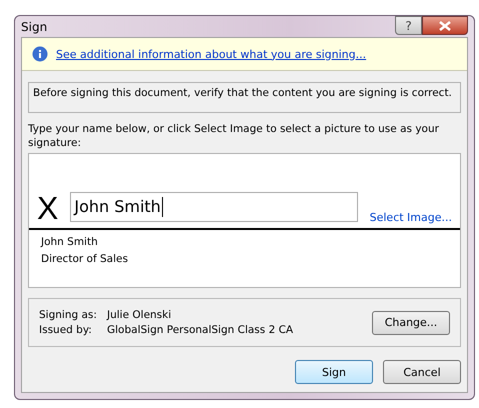 The width and height of the screenshot is (479, 408). What do you see at coordinates (139, 315) in the screenshot?
I see `field-value: Julie Olenski` at bounding box center [139, 315].